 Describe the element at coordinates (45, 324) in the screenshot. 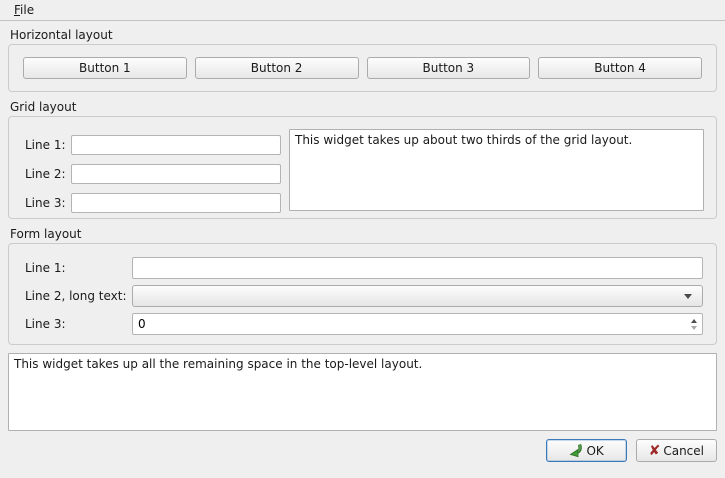

I see `form-line-3-label: Line 3:` at that location.